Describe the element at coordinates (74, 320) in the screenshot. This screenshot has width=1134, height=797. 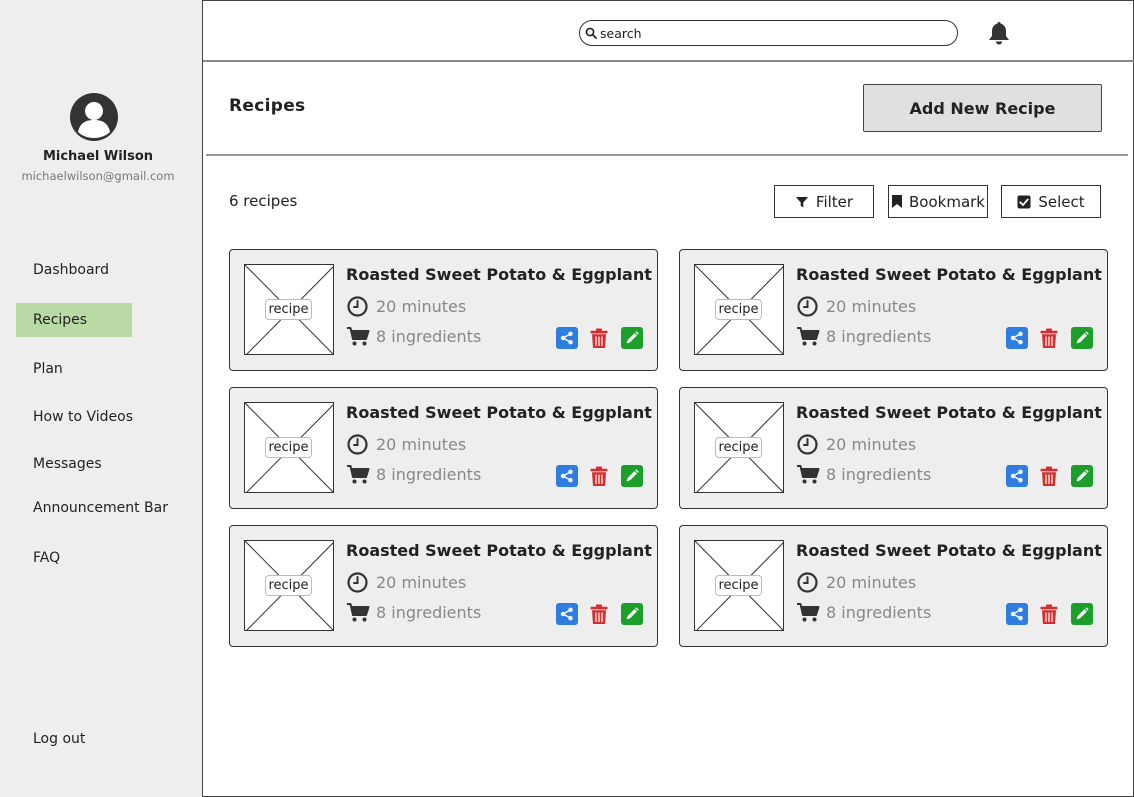
I see `sidebar-item-recipes: Recipes` at that location.